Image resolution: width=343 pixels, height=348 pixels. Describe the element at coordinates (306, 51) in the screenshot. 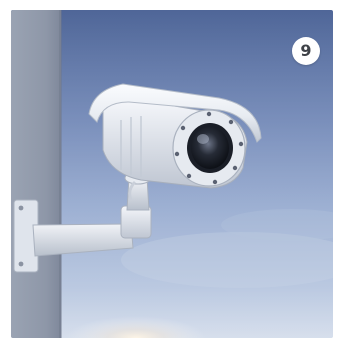

I see `step-number-badge: 9` at that location.